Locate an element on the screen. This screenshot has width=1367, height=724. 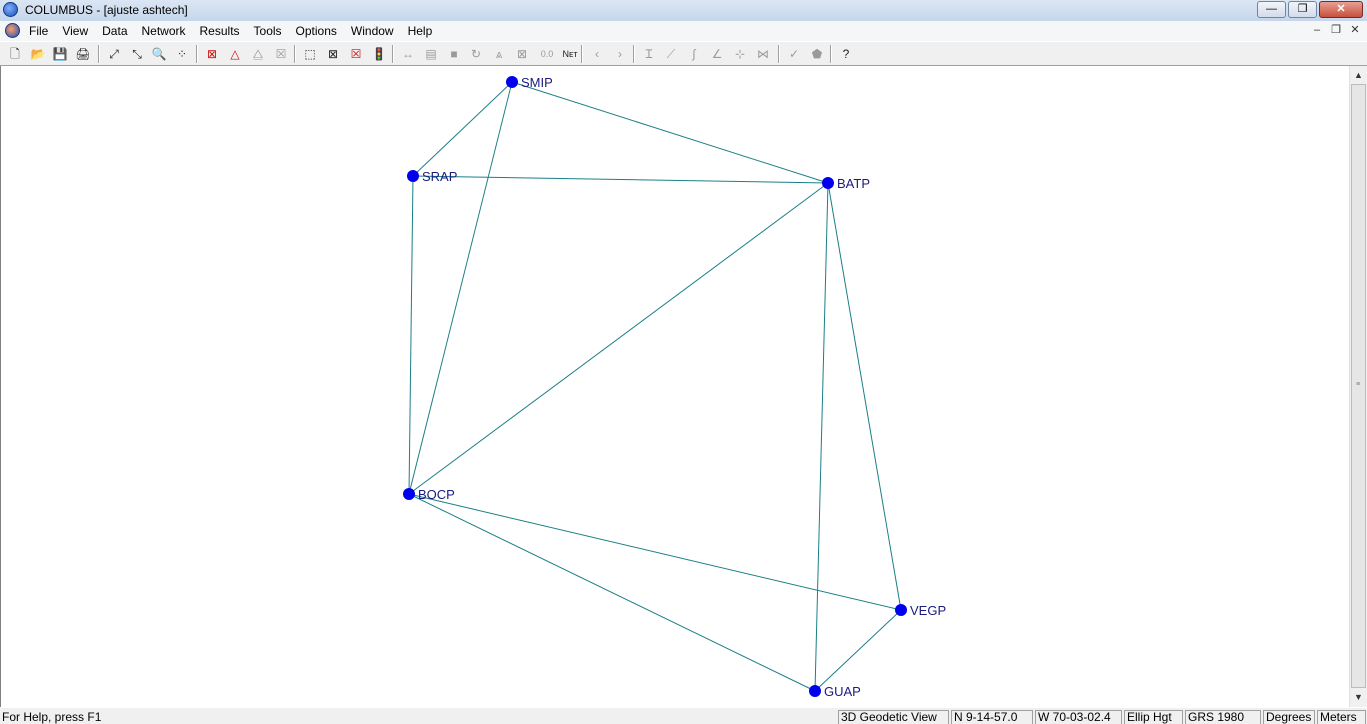
menu-tools: Tools is located at coordinates (268, 31).